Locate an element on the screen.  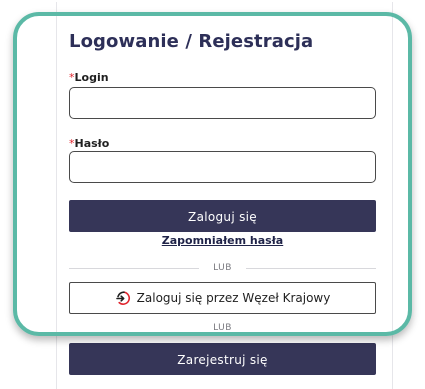
national-node-login-button: Zaloguj się przez Węzeł Krajowy is located at coordinates (222, 298).